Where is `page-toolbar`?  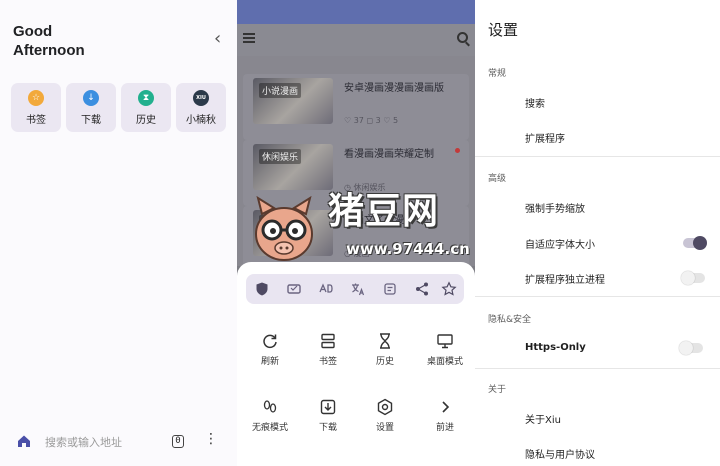
page-toolbar is located at coordinates (356, 40).